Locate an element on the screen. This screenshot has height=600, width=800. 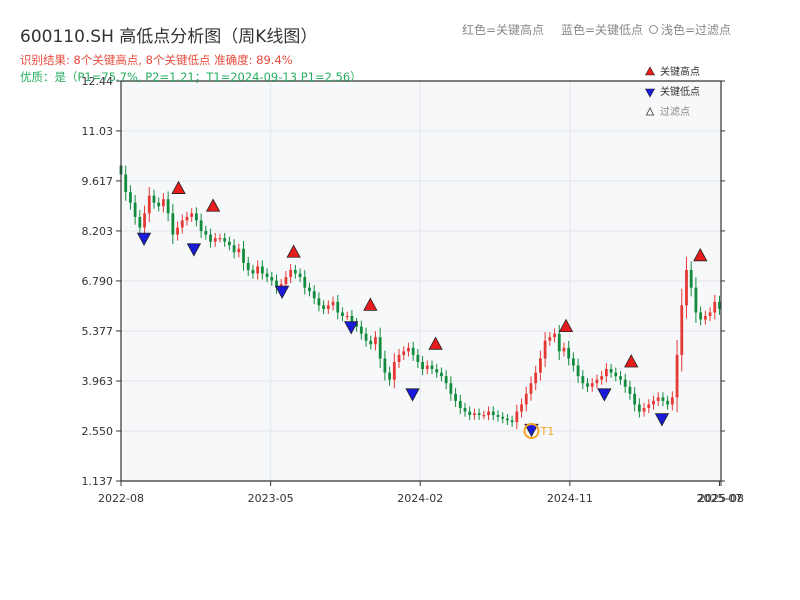
x-tick-label: 2024-02 is located at coordinates (420, 498).